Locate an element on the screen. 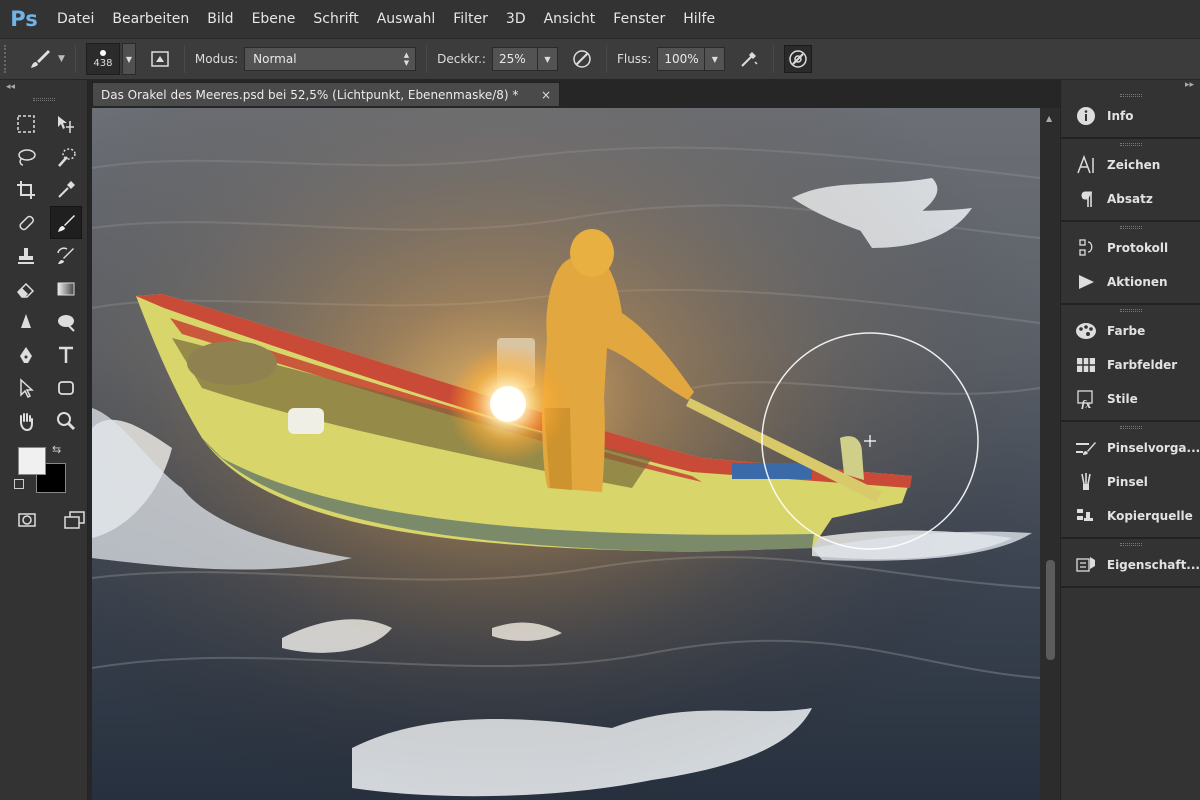 The image size is (1200, 800). menu-auswahl: Auswahl is located at coordinates (406, 19).